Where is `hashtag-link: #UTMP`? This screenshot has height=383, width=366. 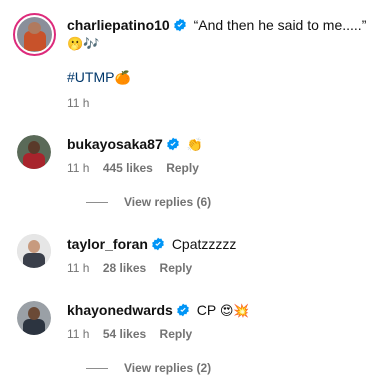
hashtag-link: #UTMP is located at coordinates (90, 77).